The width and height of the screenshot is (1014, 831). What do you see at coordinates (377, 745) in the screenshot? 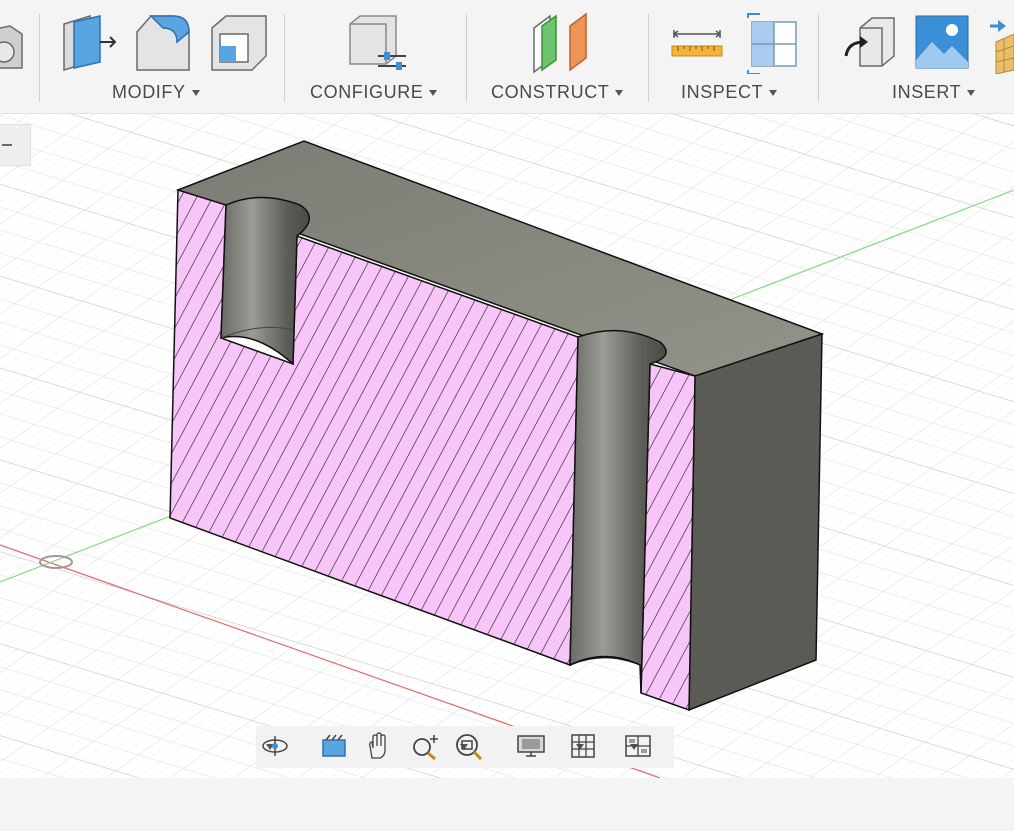
I see `pan-icon` at bounding box center [377, 745].